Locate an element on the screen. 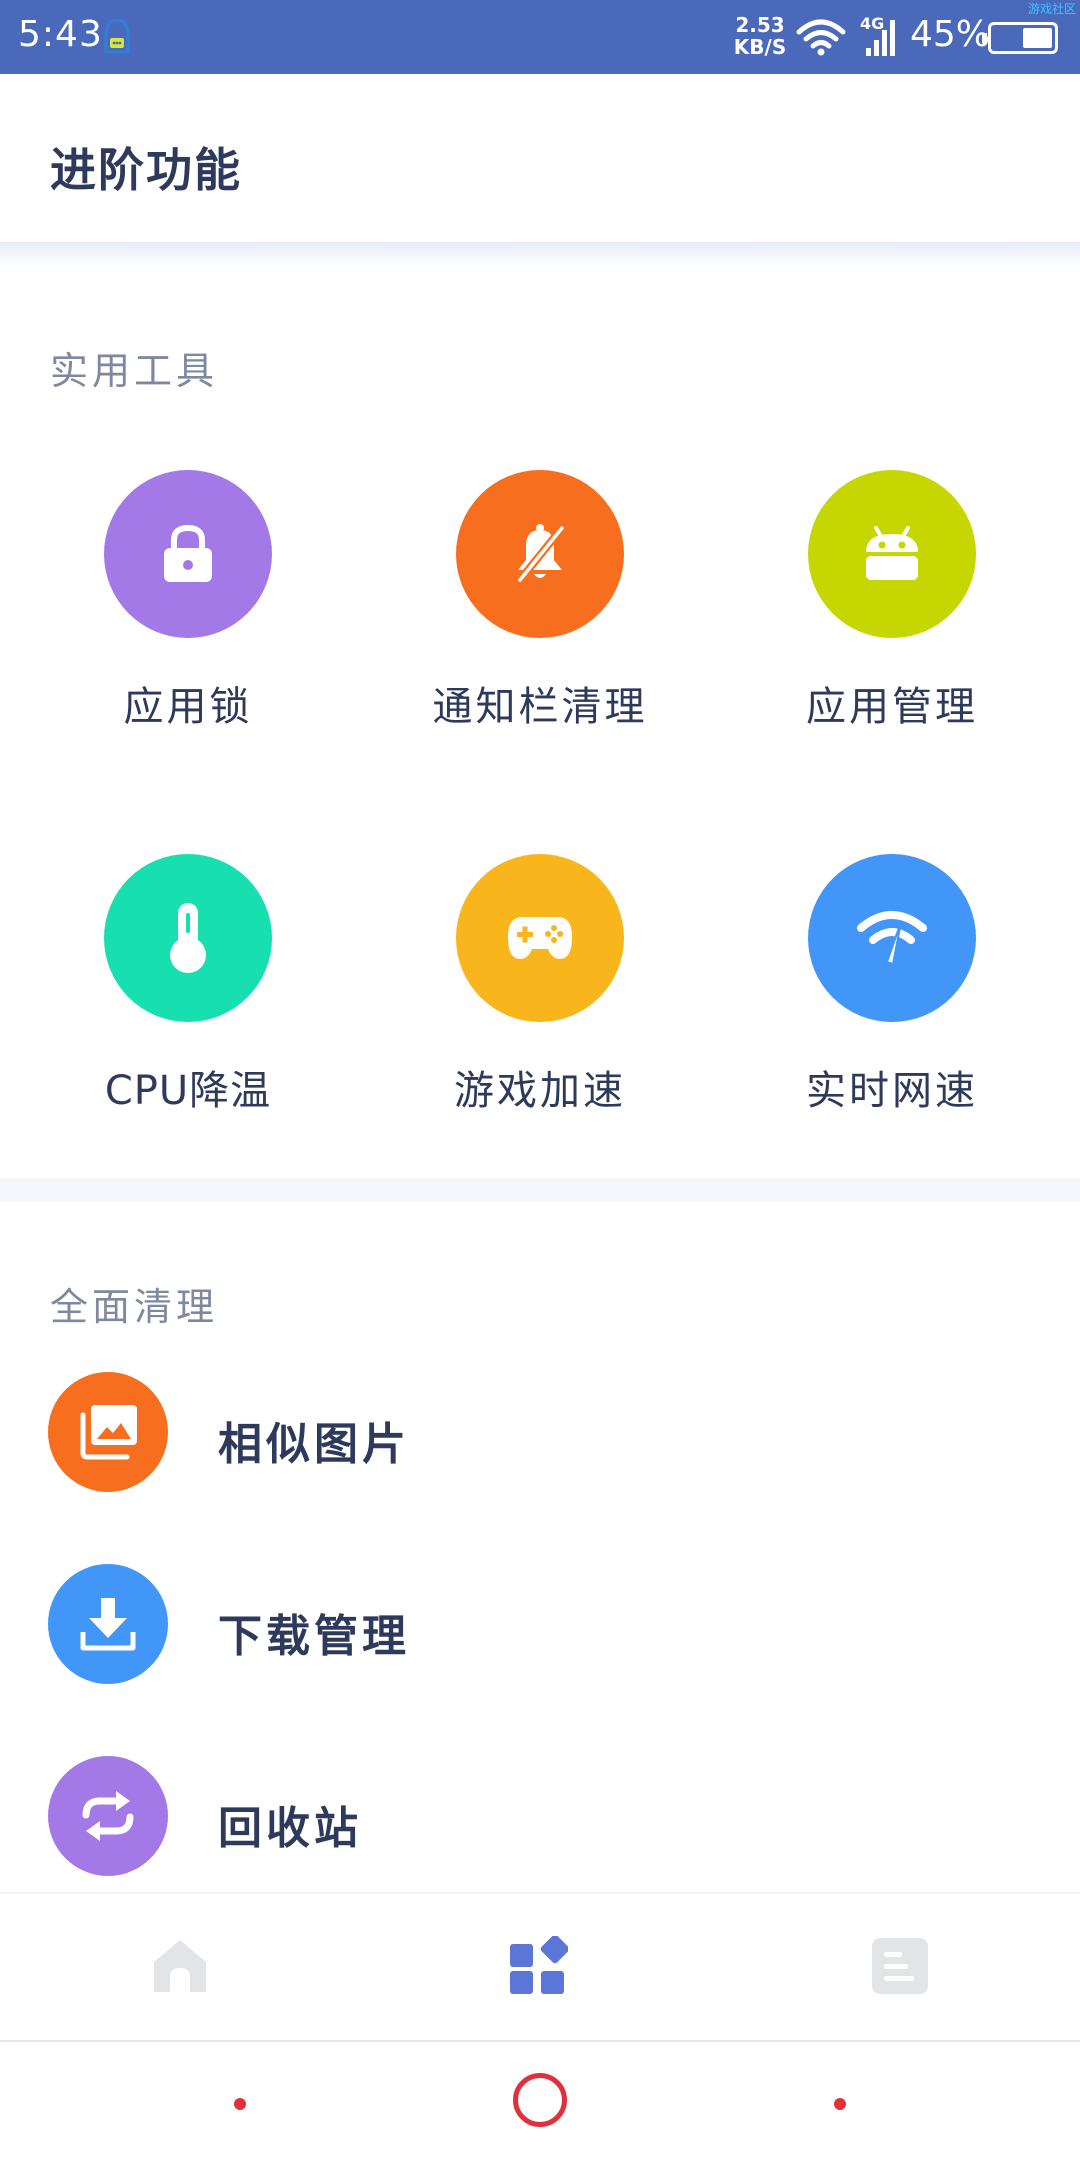 This screenshot has height=2160, width=1080. battery-percent: 45% is located at coordinates (950, 34).